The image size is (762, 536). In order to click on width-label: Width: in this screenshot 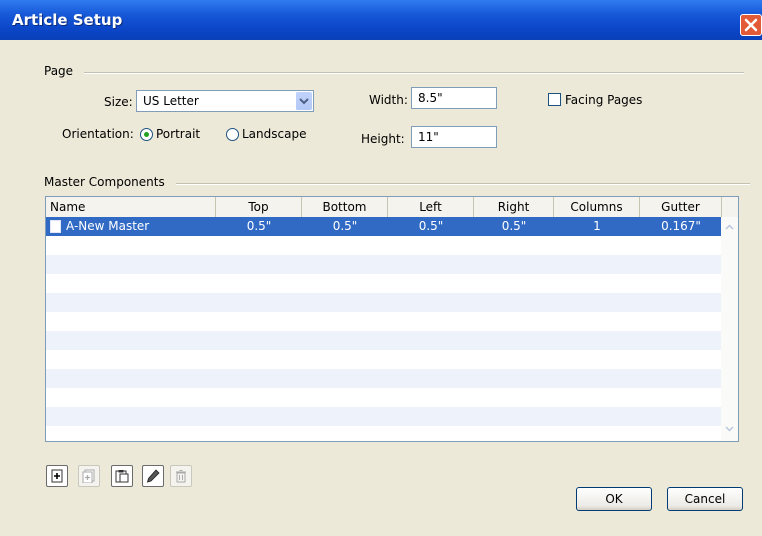, I will do `click(388, 100)`.